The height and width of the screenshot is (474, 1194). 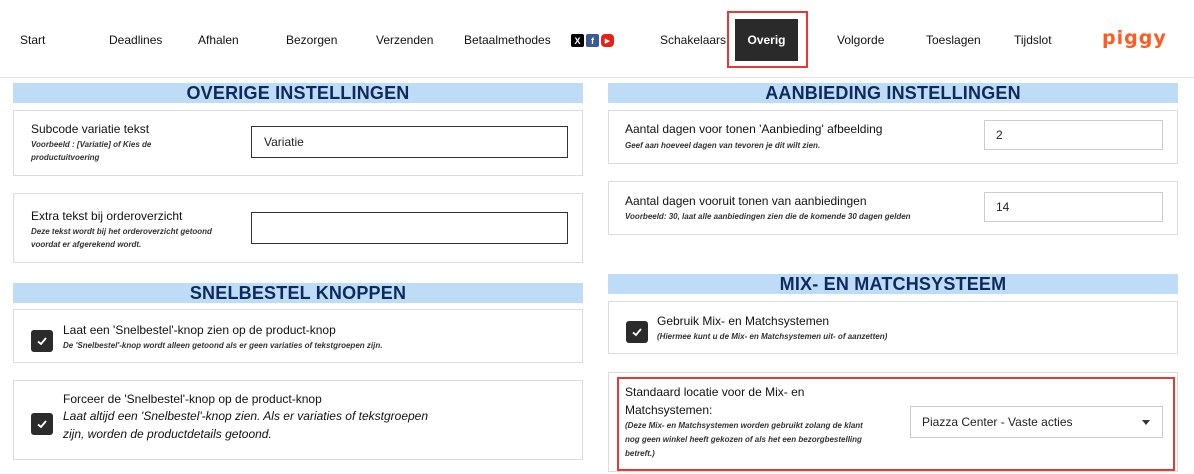 I want to click on subcode-input: Variatie, so click(x=409, y=142).